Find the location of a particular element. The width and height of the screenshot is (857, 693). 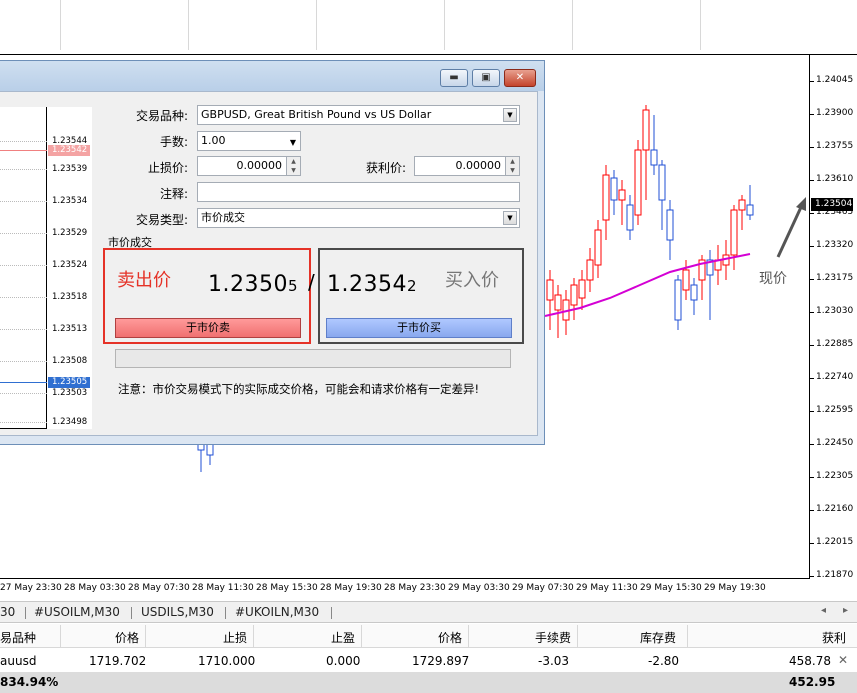

row-stoploss: 1710.000 is located at coordinates (227, 661).